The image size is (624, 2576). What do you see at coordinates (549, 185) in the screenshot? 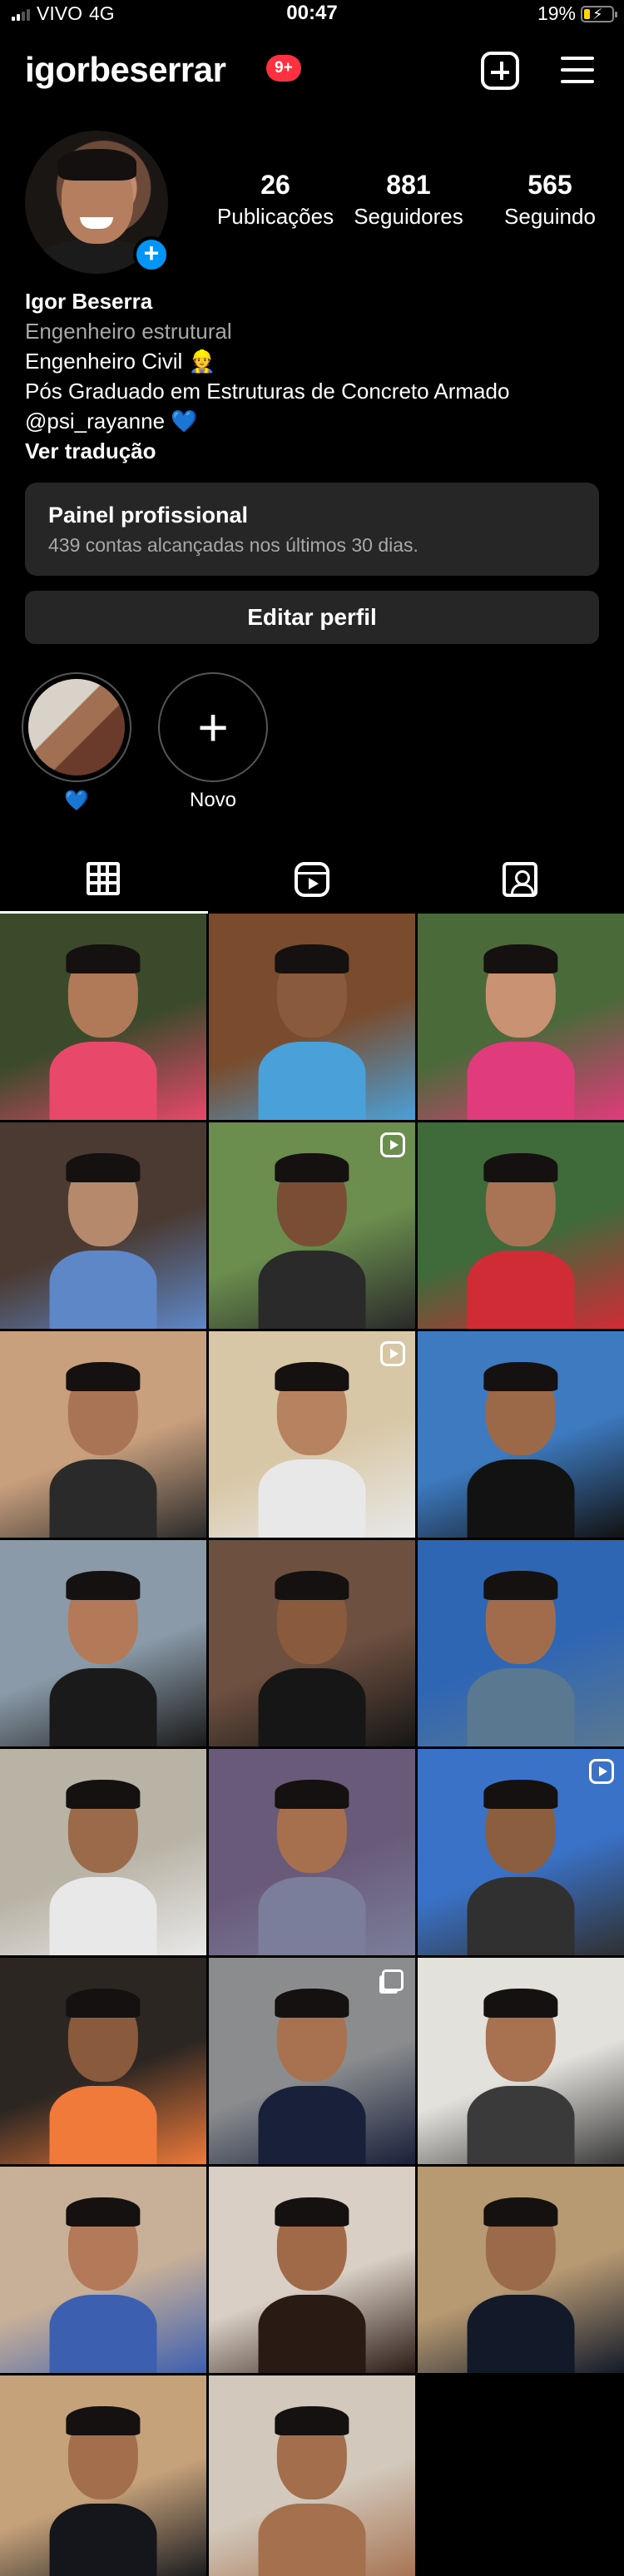
I see `following-count: 565` at bounding box center [549, 185].